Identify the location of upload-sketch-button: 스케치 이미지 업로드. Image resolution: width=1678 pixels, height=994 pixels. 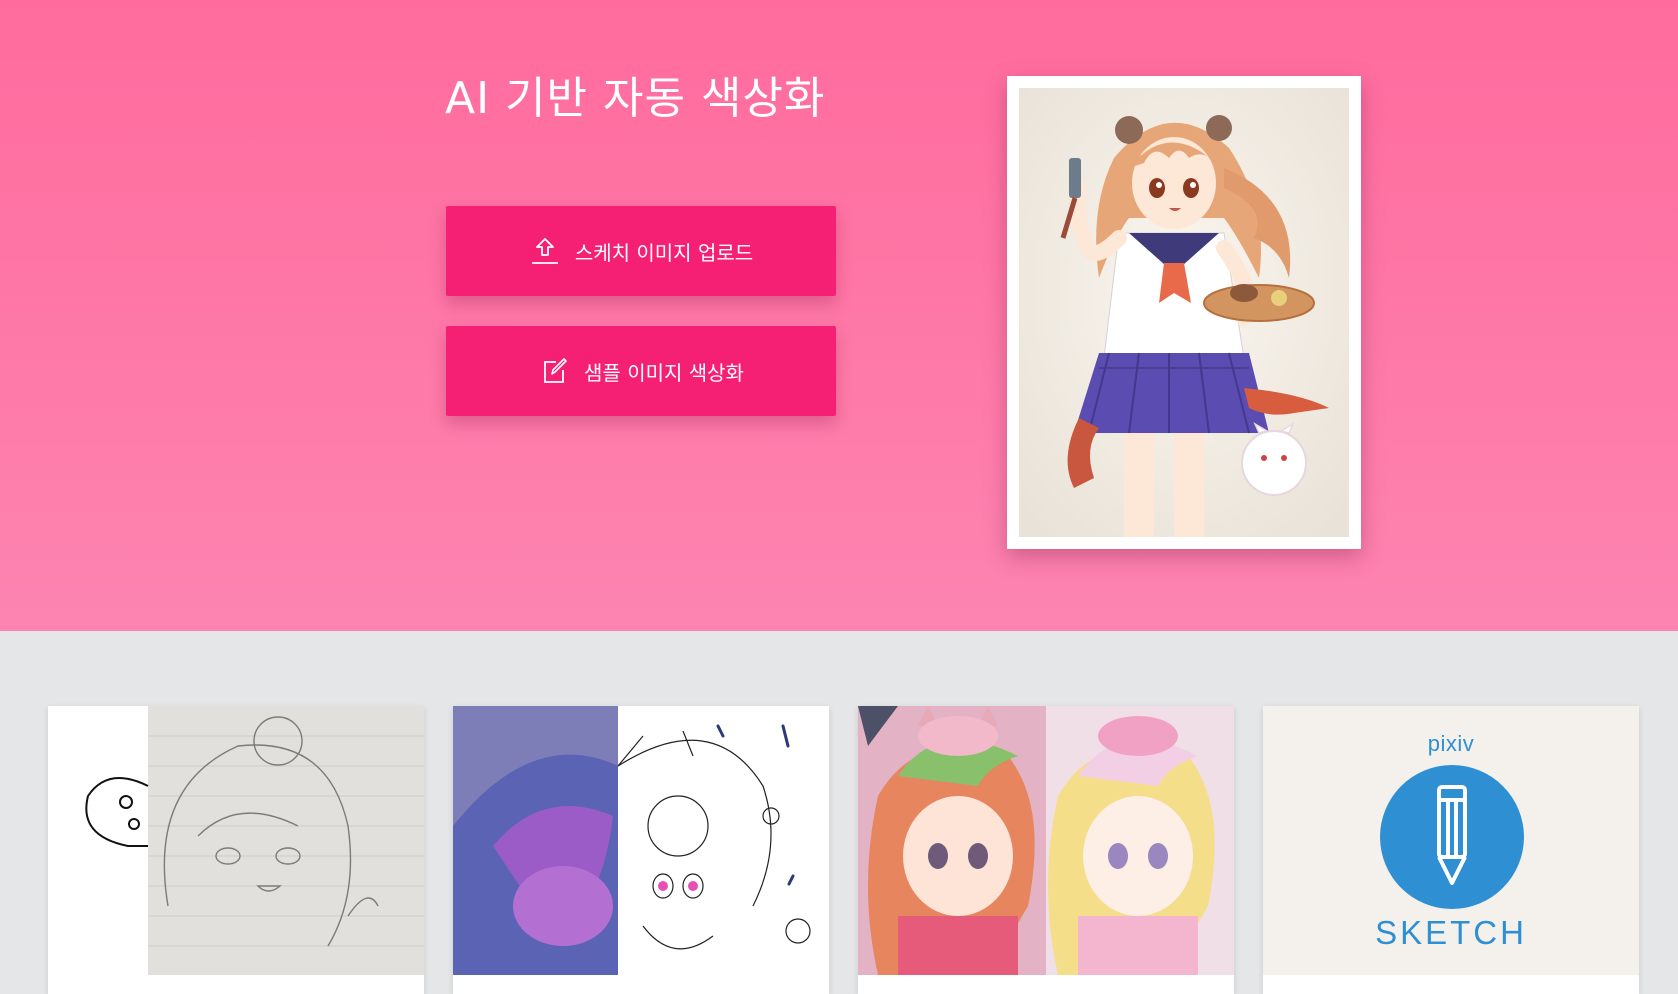
(641, 251).